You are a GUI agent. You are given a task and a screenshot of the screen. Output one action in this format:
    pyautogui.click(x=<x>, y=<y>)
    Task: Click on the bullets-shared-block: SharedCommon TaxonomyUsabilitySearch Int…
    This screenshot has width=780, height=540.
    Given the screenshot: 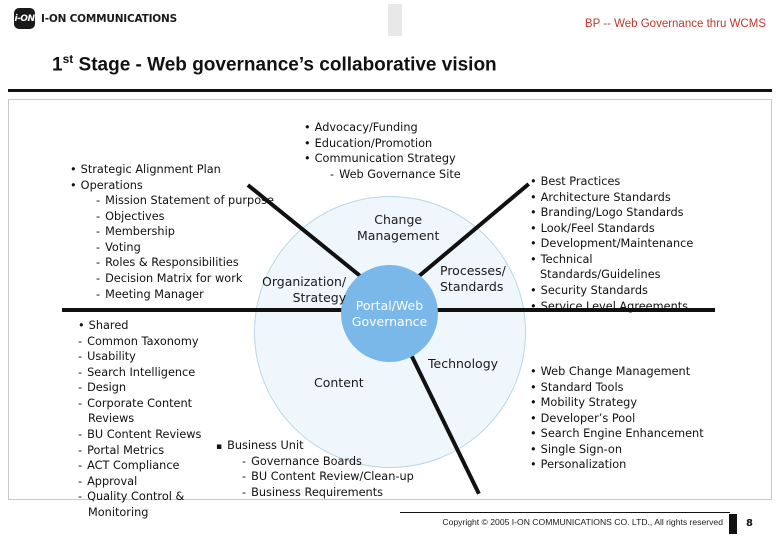 What is the action you would take?
    pyautogui.click(x=139, y=419)
    